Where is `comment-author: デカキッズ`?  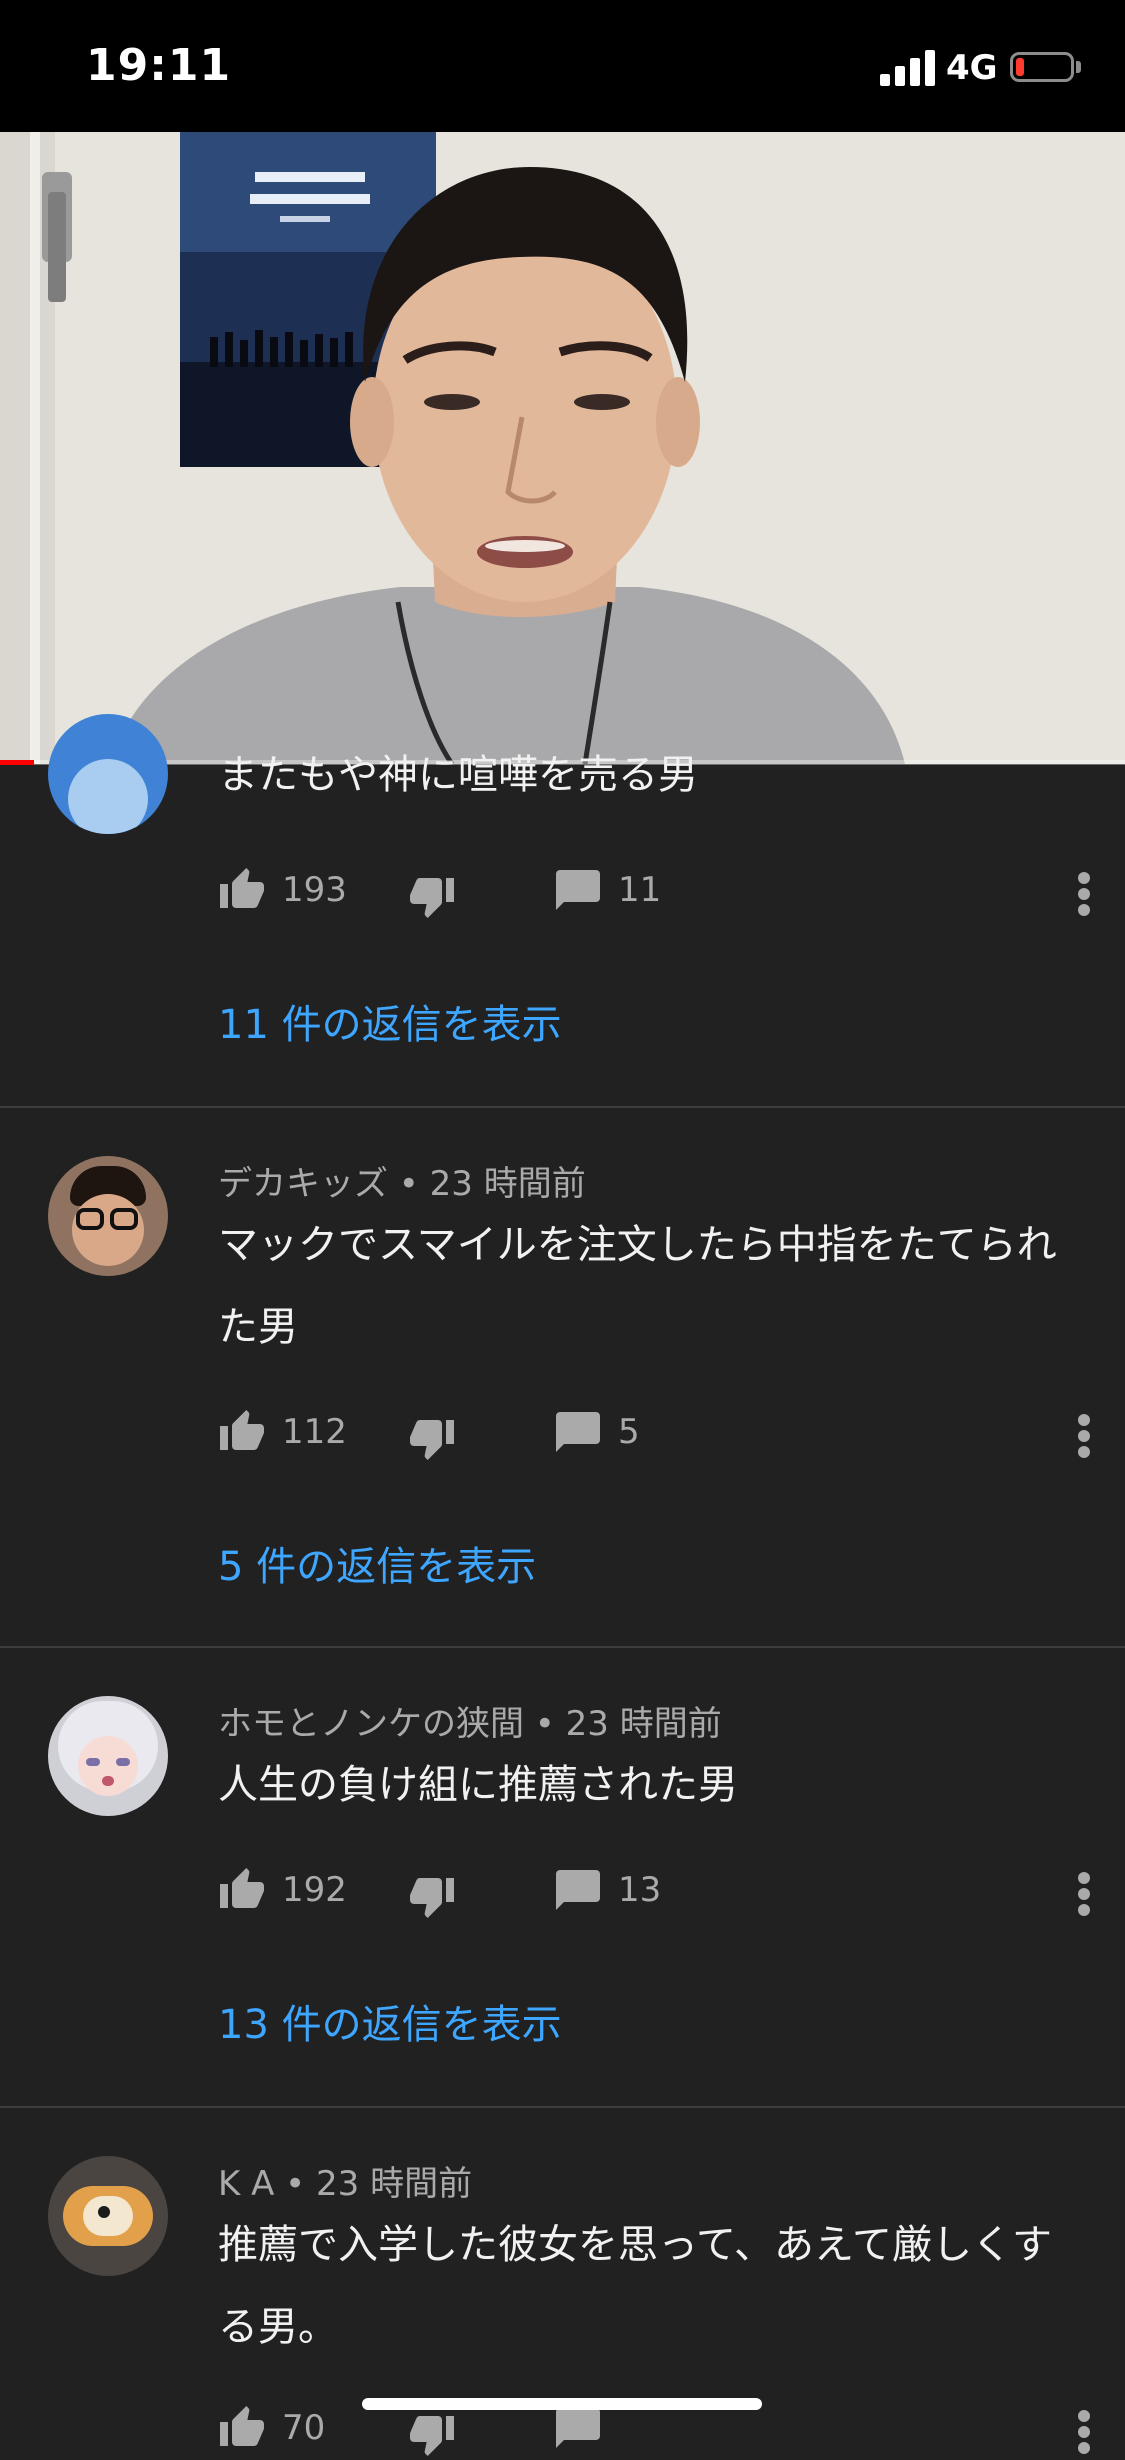 comment-author: デカキッズ is located at coordinates (303, 1184).